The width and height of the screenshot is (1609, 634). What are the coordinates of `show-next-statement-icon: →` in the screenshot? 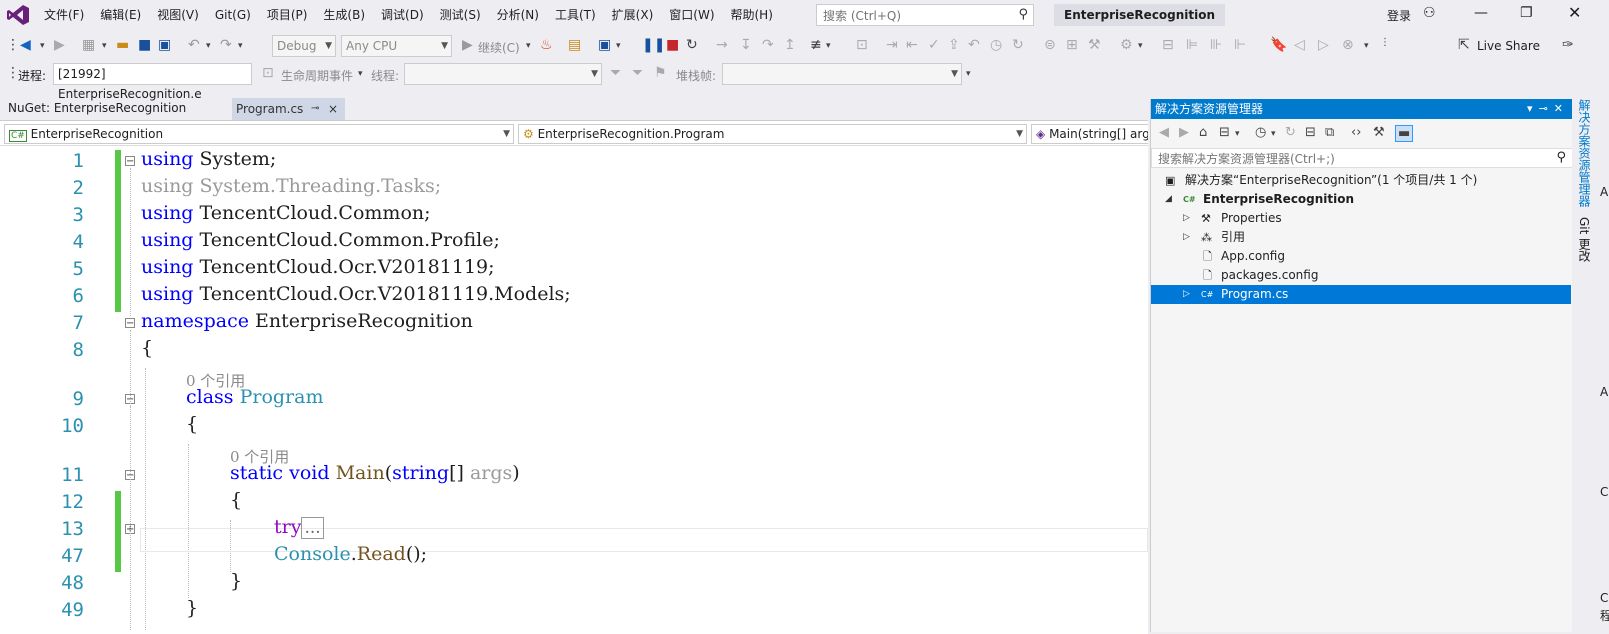 It's located at (722, 45).